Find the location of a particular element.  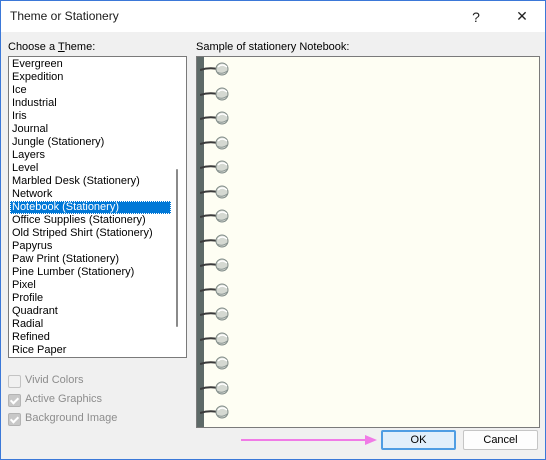

theme-list-item: Layers is located at coordinates (90, 155).